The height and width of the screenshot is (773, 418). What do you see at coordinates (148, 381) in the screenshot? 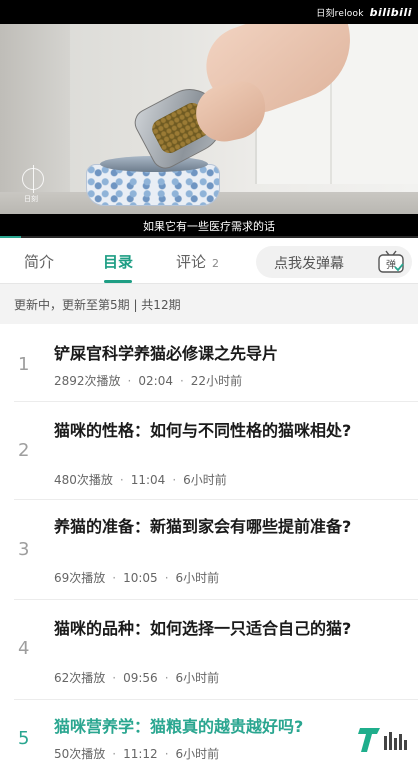
I see `episode-meta: 2892次播放 · 02:04 · 22小时前` at bounding box center [148, 381].